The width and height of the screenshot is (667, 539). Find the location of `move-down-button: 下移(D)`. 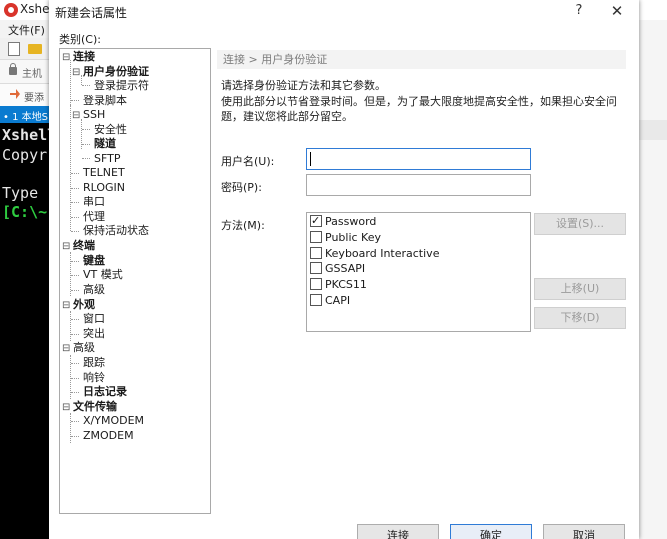

move-down-button: 下移(D) is located at coordinates (580, 318).